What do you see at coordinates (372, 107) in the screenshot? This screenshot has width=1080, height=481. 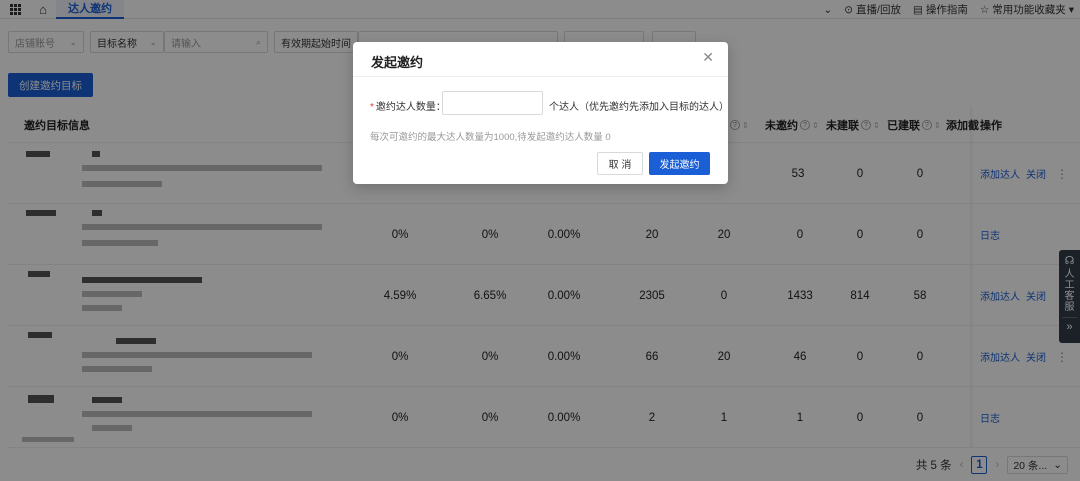 I see `required-mark: *` at bounding box center [372, 107].